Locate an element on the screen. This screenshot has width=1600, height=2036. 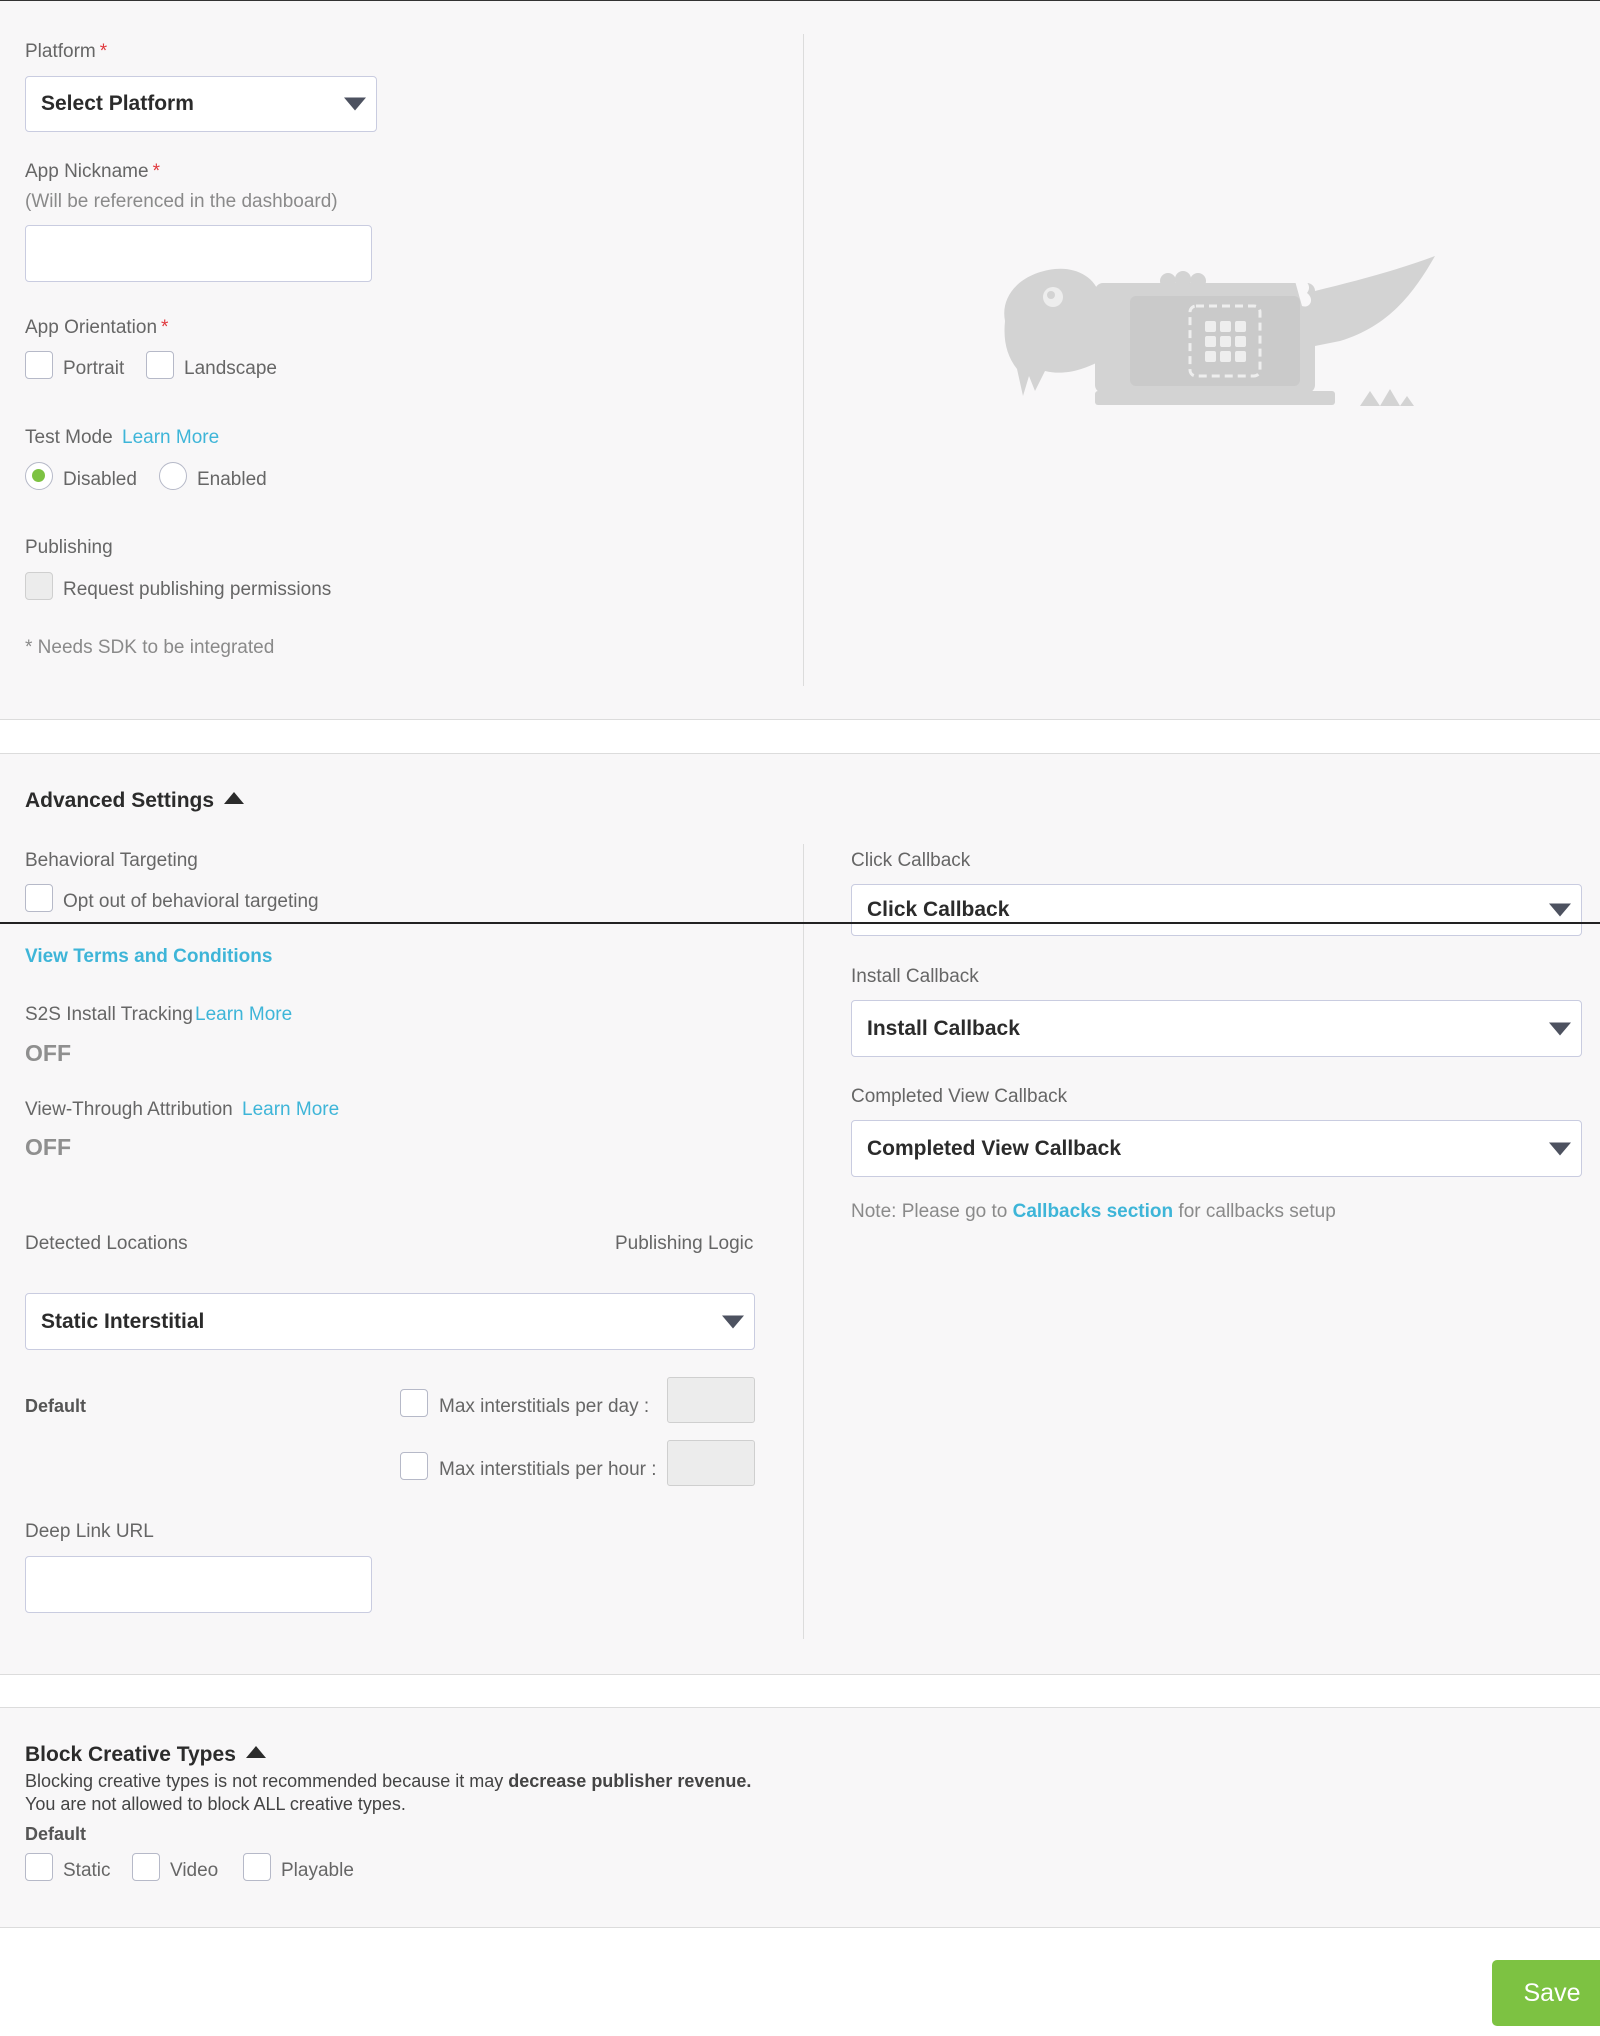
behavioral-optout-label: Opt out of behavioral targeting is located at coordinates (191, 901).